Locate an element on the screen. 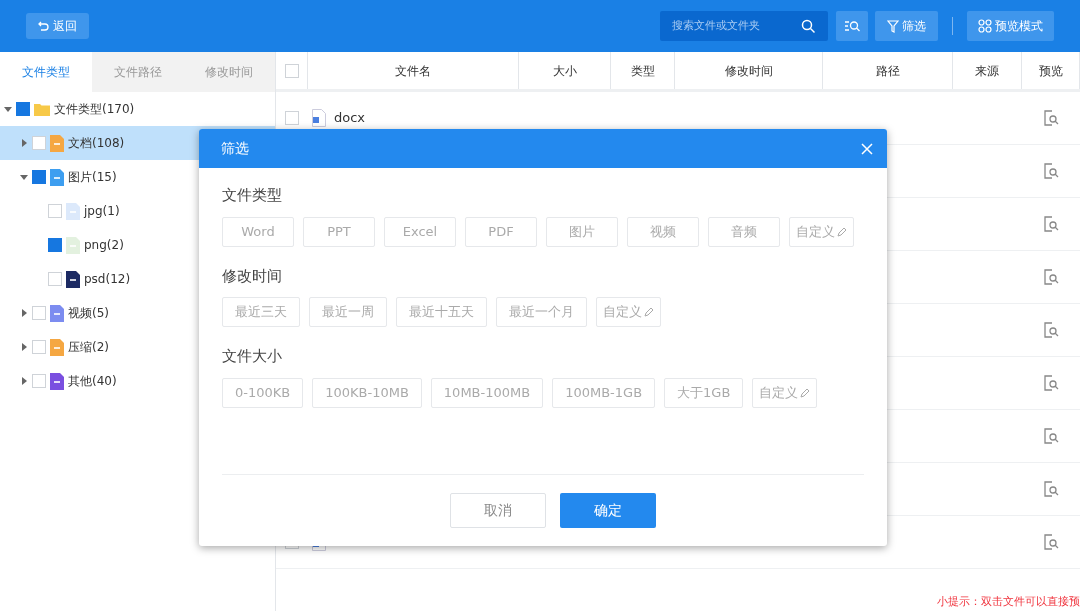 The image size is (1080, 611). tree-label: jpg(1) is located at coordinates (102, 211).